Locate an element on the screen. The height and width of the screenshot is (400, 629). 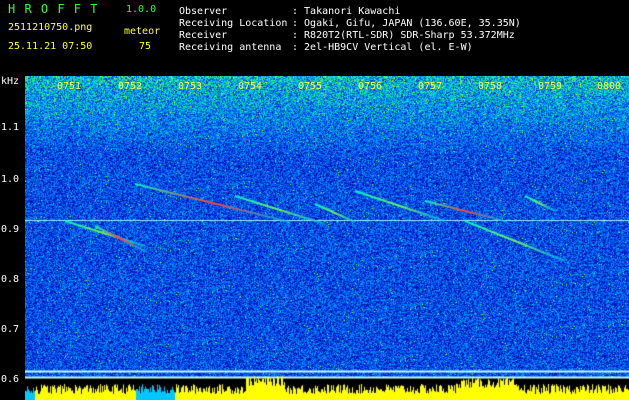
y-tick-label: 0.9 is located at coordinates (10, 229).